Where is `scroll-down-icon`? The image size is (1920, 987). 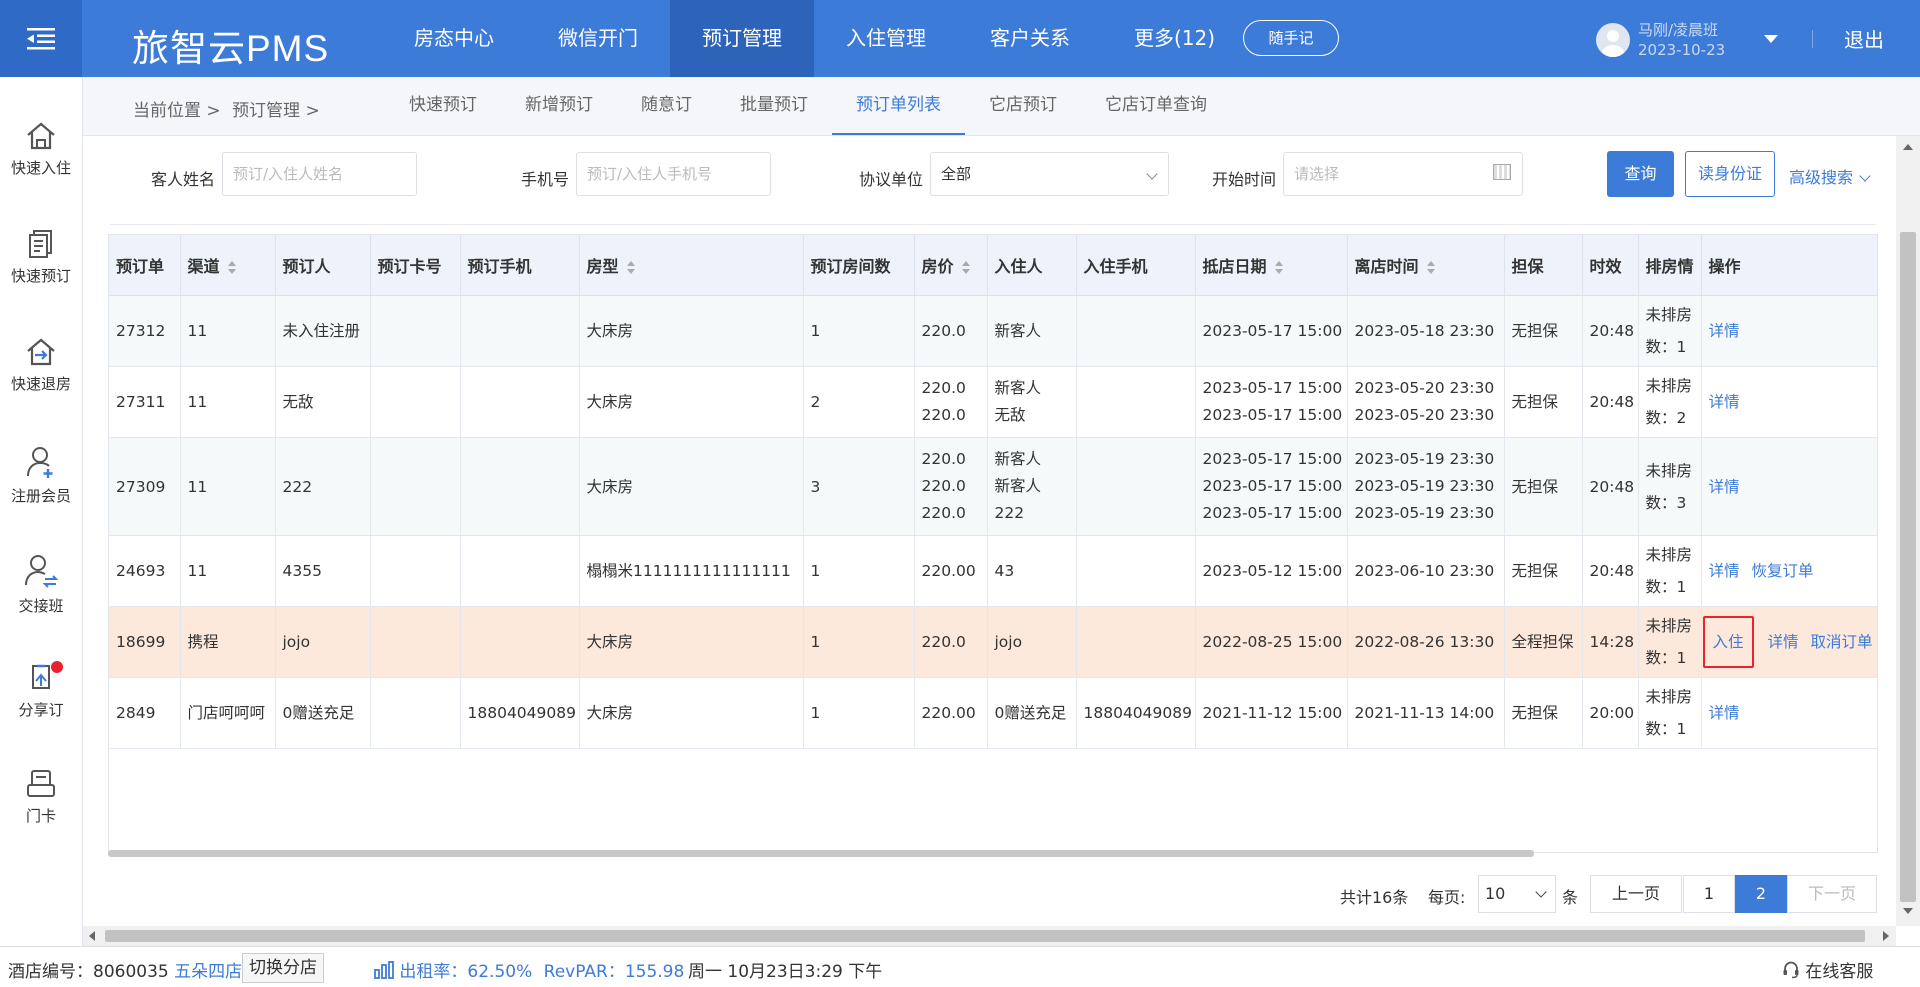 scroll-down-icon is located at coordinates (1908, 911).